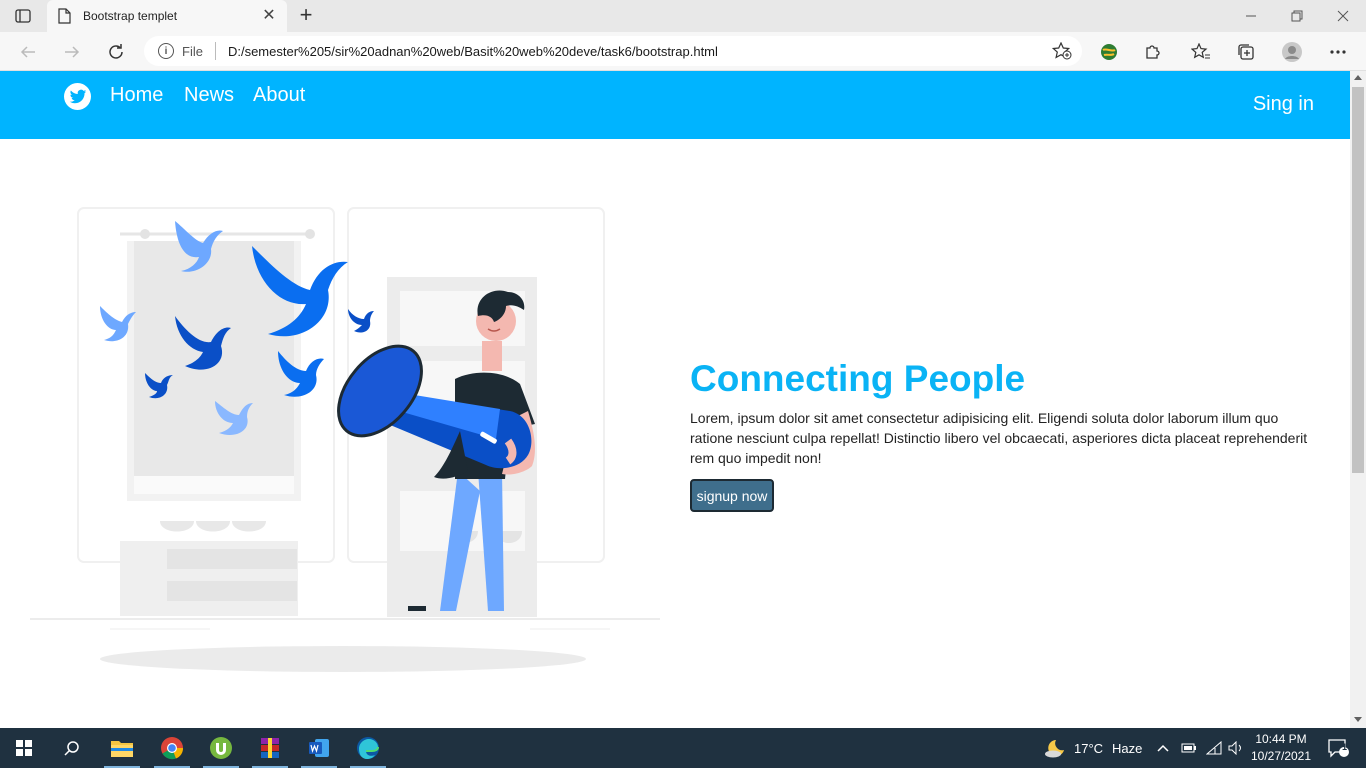 Image resolution: width=1366 pixels, height=768 pixels. What do you see at coordinates (1062, 51) in the screenshot?
I see `add-favorite-icon` at bounding box center [1062, 51].